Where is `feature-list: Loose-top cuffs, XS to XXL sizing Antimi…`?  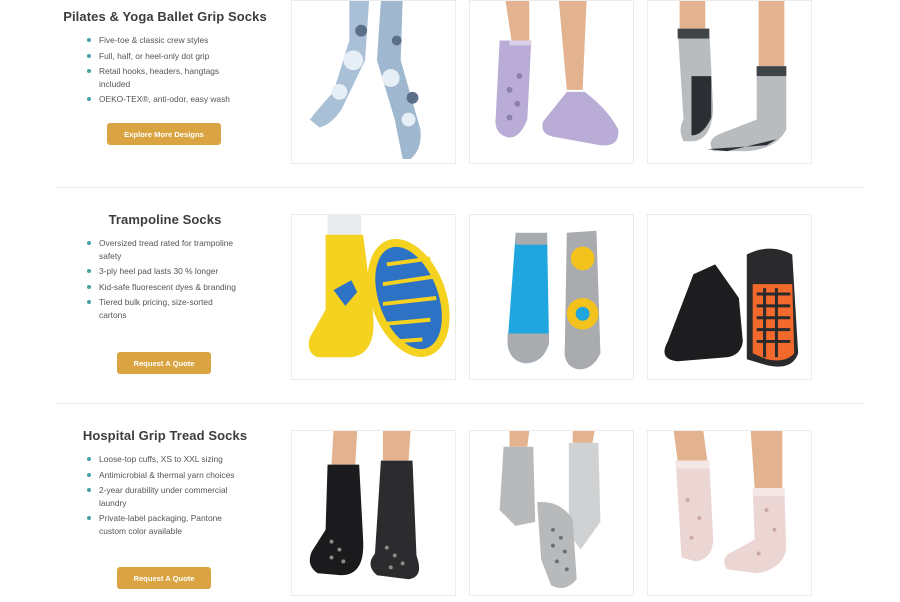 feature-list: Loose-top cuffs, XS to XXL sizing Antimi… is located at coordinates (148, 495).